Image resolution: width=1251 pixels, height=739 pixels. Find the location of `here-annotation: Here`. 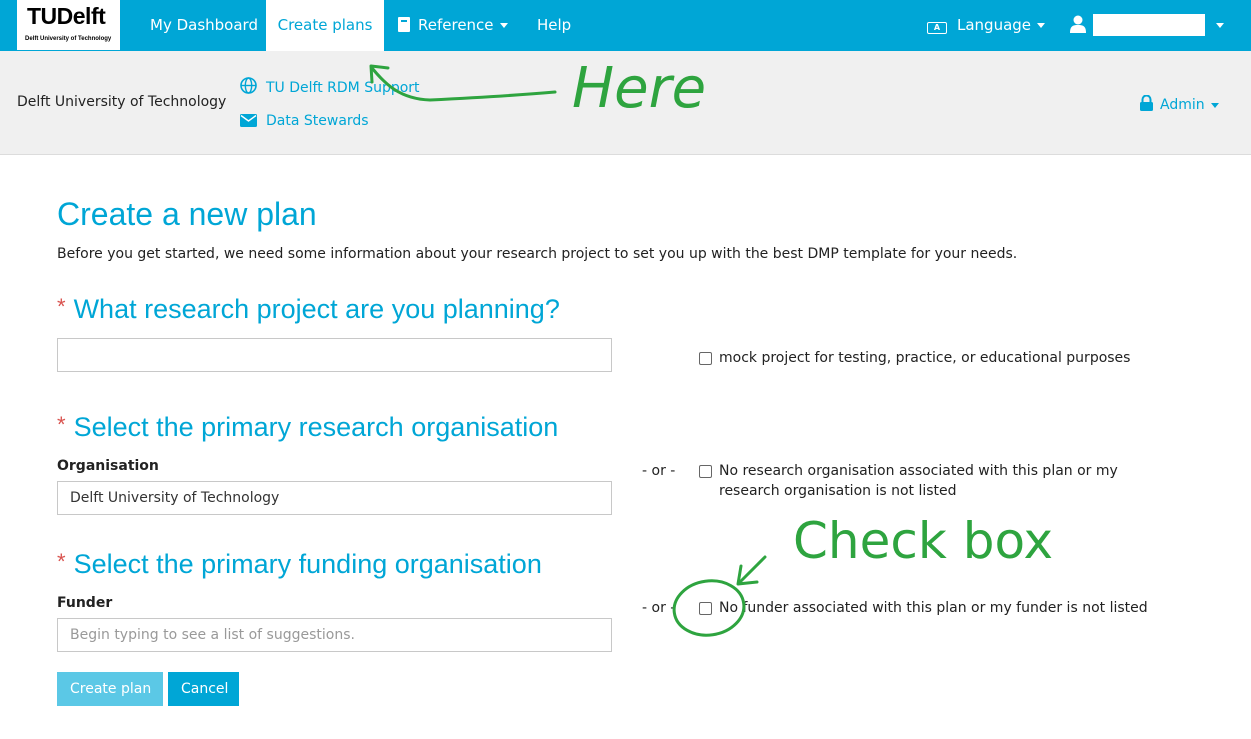

here-annotation: Here is located at coordinates (639, 88).